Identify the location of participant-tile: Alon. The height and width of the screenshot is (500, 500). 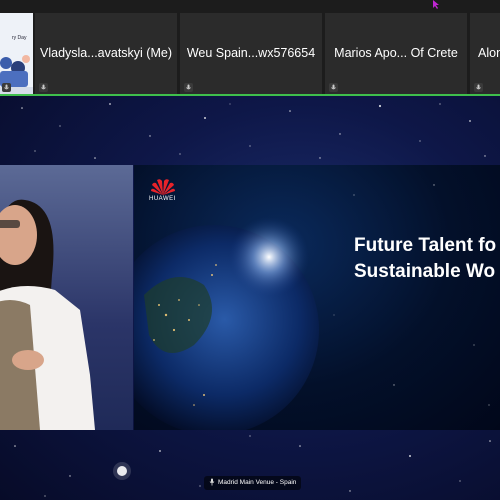
(485, 54).